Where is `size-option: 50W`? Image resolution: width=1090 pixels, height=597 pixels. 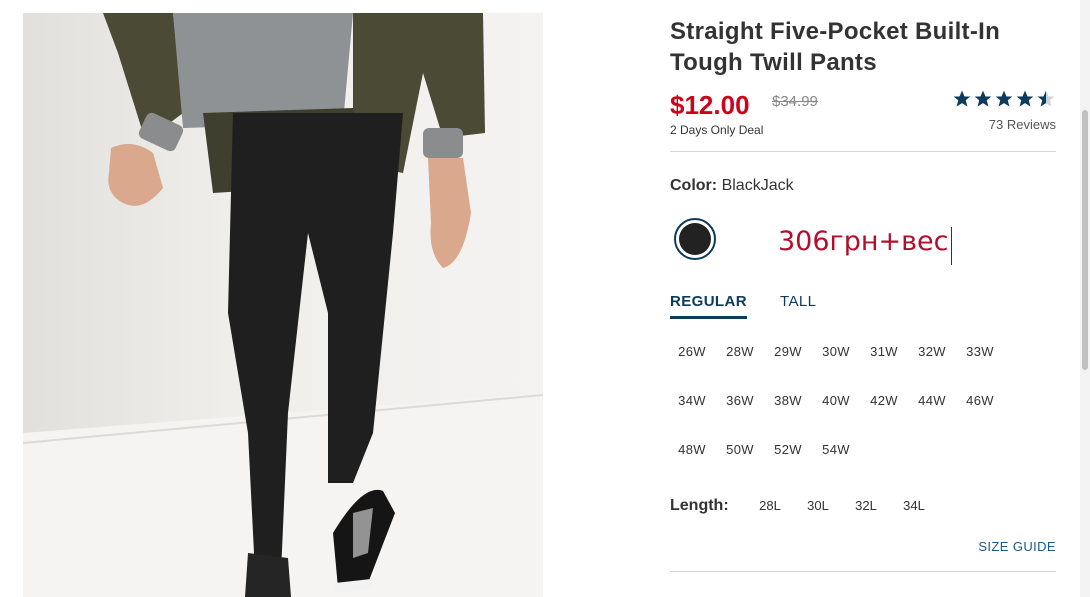
size-option: 50W is located at coordinates (740, 450).